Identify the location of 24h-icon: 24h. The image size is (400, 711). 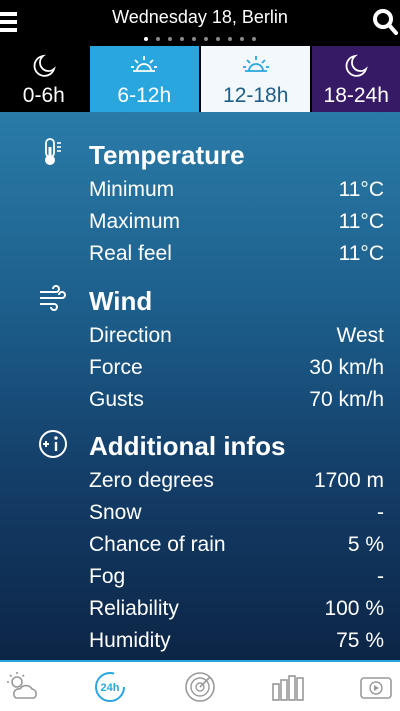
(110, 687).